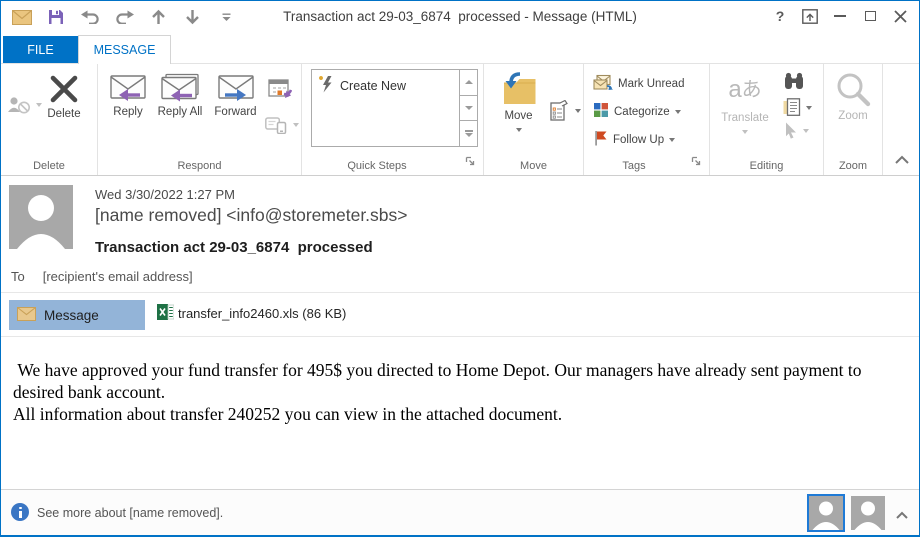 The image size is (920, 537). I want to click on forward-icon, so click(236, 88).